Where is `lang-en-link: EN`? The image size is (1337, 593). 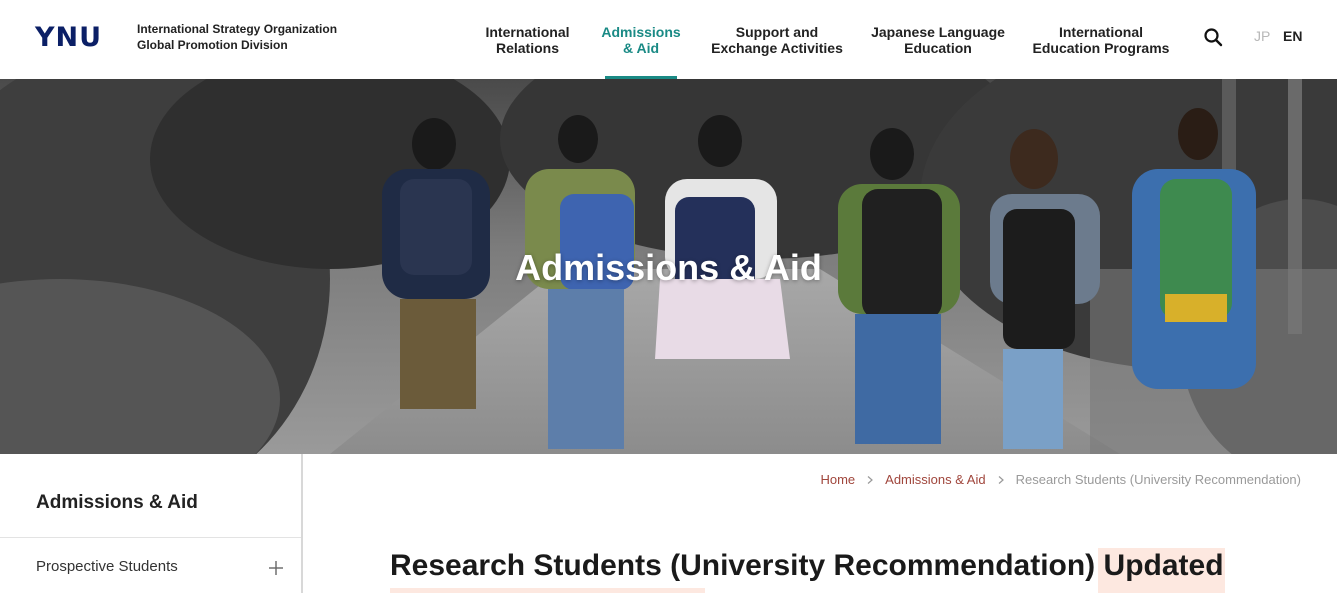 lang-en-link: EN is located at coordinates (1292, 36).